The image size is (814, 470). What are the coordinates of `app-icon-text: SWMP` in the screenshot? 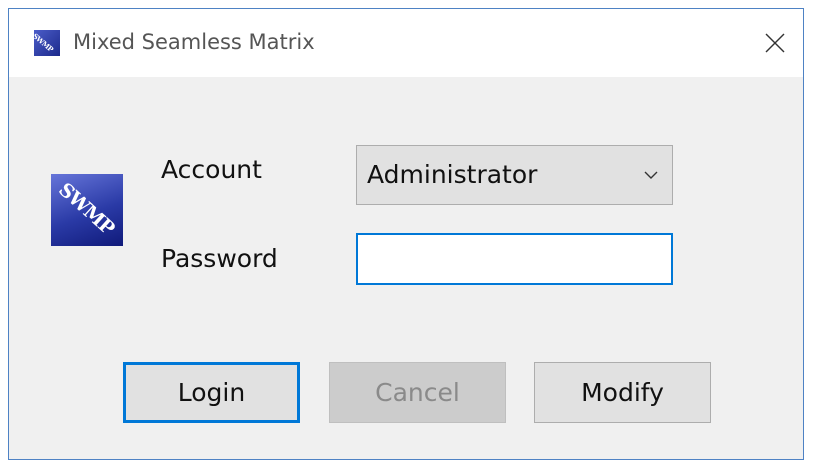 It's located at (45, 42).